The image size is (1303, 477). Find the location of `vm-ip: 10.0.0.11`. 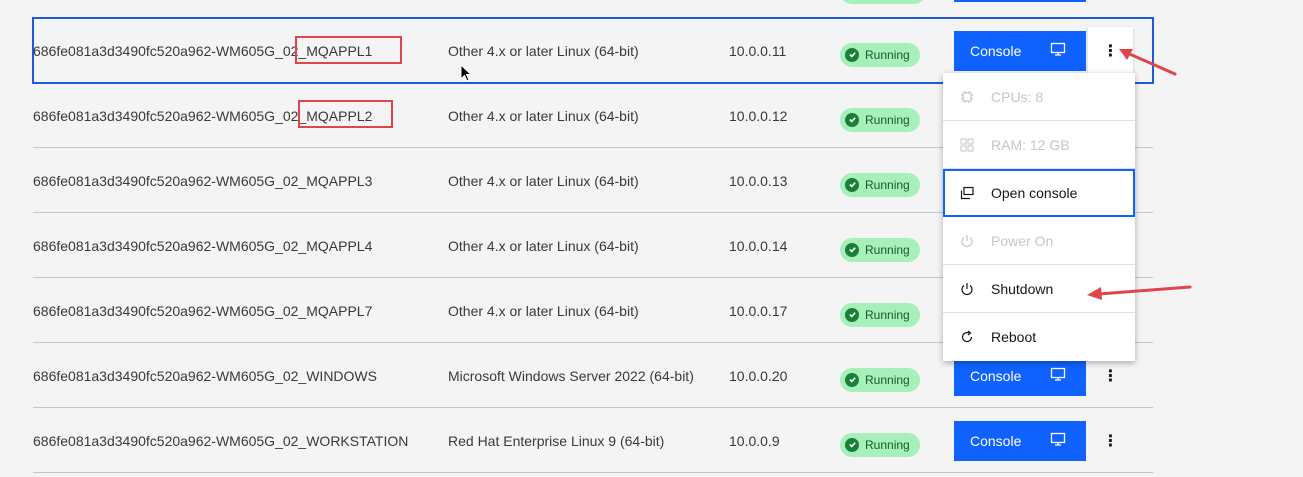

vm-ip: 10.0.0.11 is located at coordinates (758, 50).